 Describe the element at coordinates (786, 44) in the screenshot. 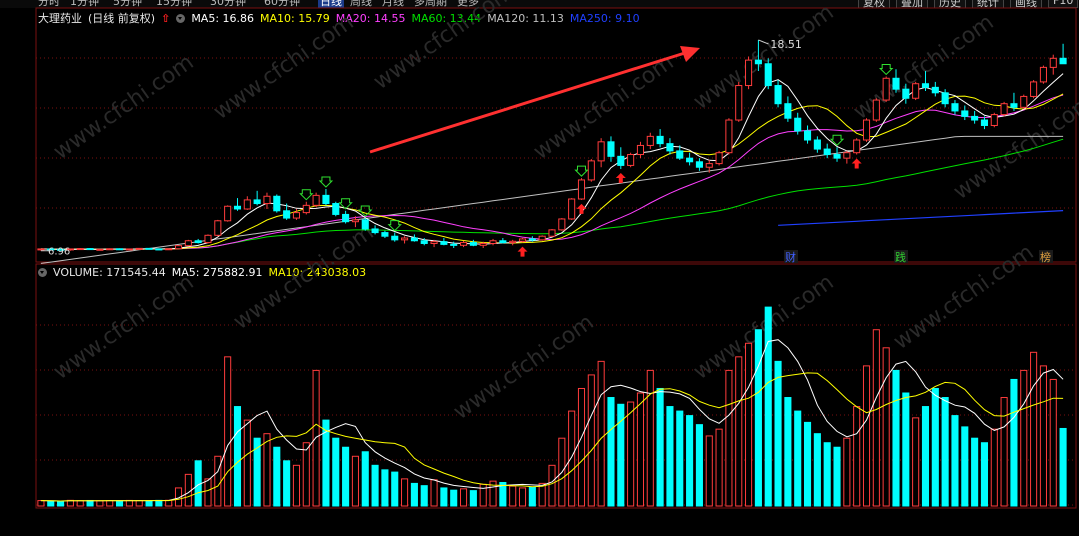

I see `high-price-label: 18.51` at that location.